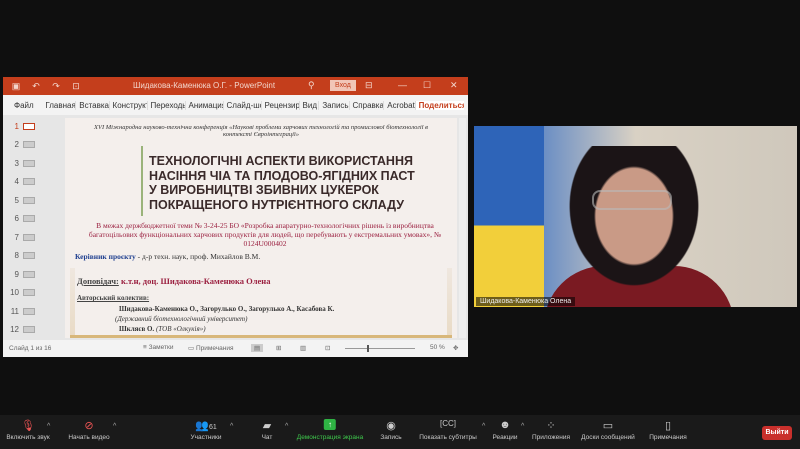 This screenshot has height=449, width=800. I want to click on search-icon: ⚲, so click(311, 85).